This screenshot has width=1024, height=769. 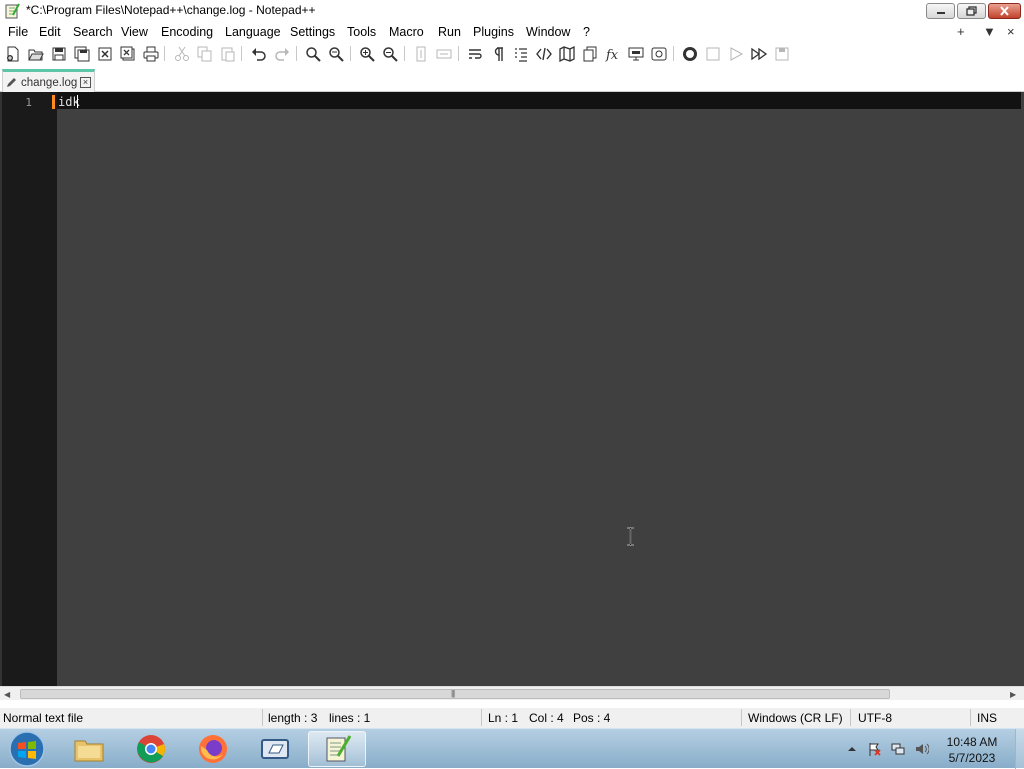 I want to click on menu-plugins: Plugins, so click(x=493, y=32).